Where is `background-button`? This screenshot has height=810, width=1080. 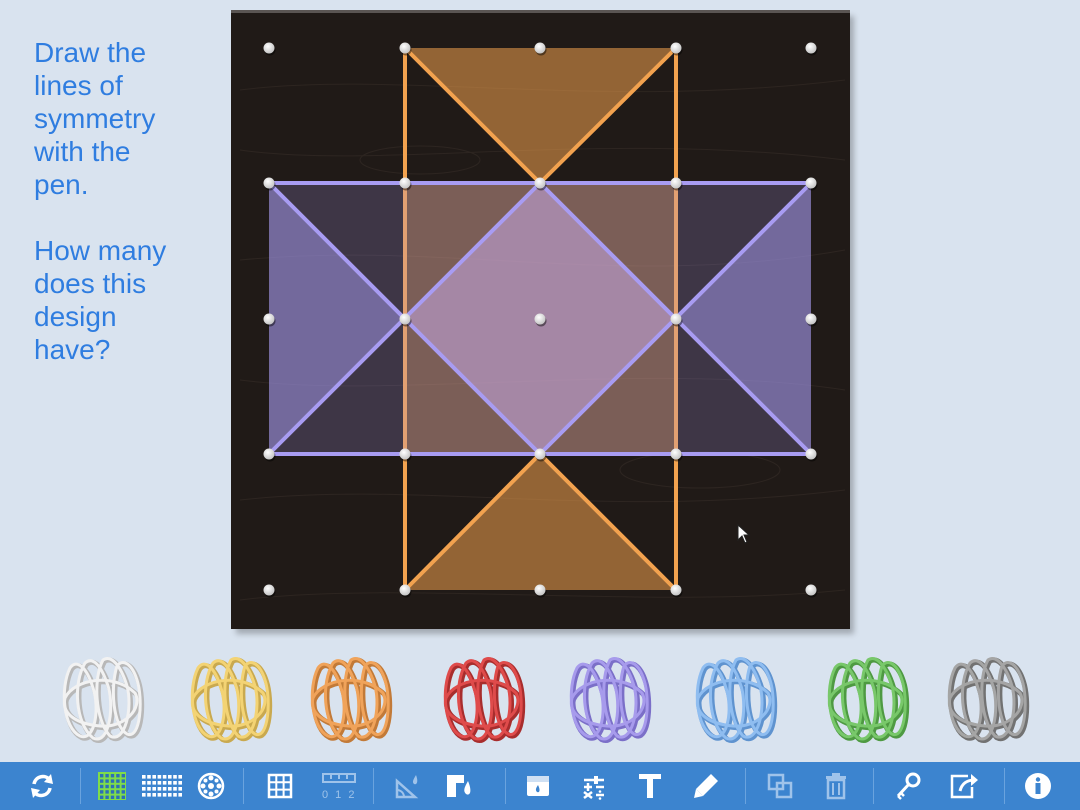 background-button is located at coordinates (538, 786).